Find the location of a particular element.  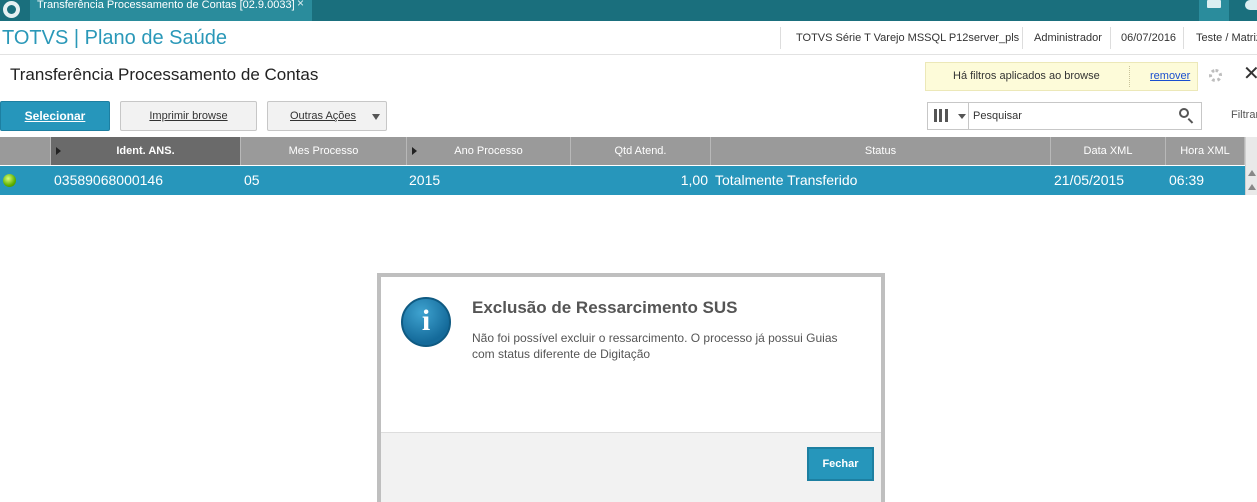

user-menu-icon is located at coordinates (1251, 5).